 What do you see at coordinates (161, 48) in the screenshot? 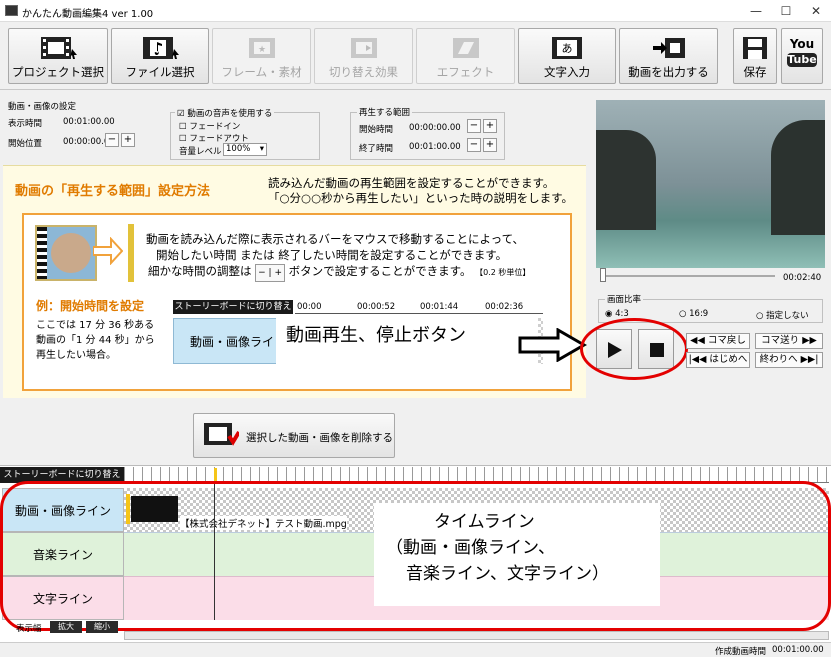
I see `music-film-icon` at bounding box center [161, 48].